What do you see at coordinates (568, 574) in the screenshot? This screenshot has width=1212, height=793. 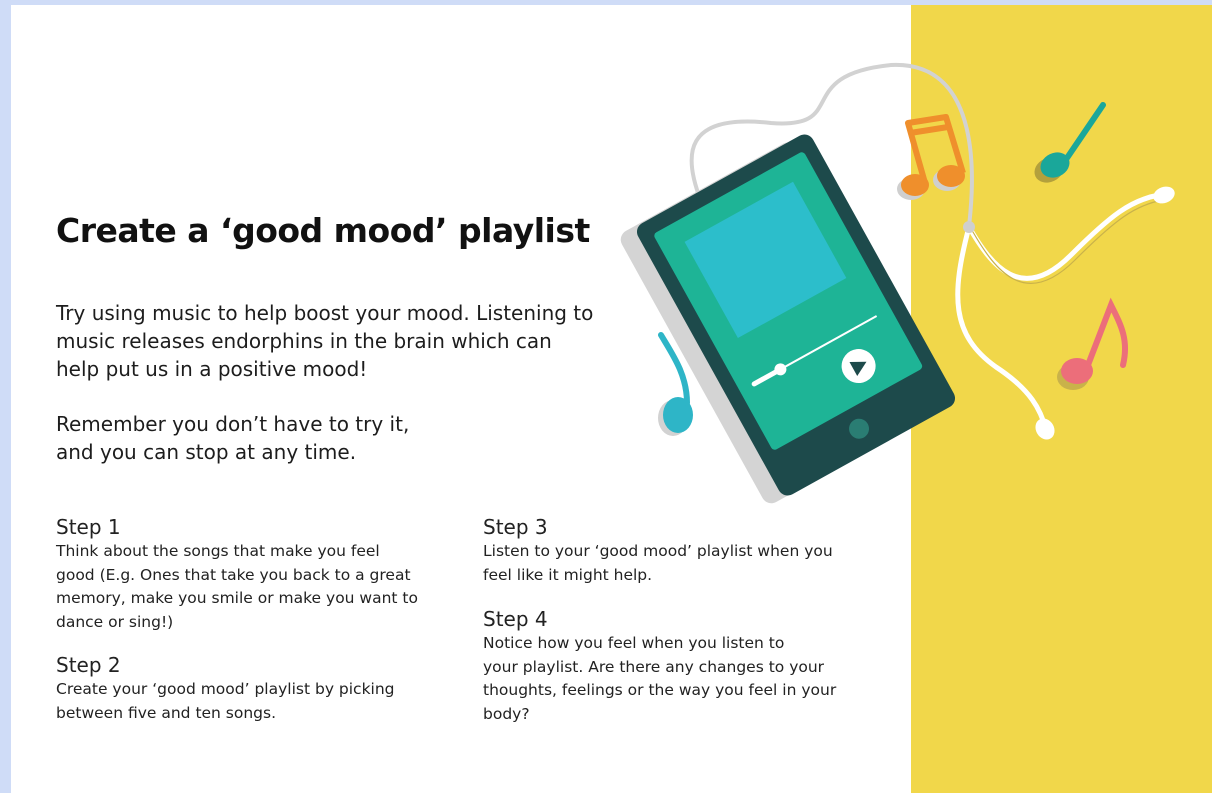 I see `step-text: feel like it might help.` at bounding box center [568, 574].